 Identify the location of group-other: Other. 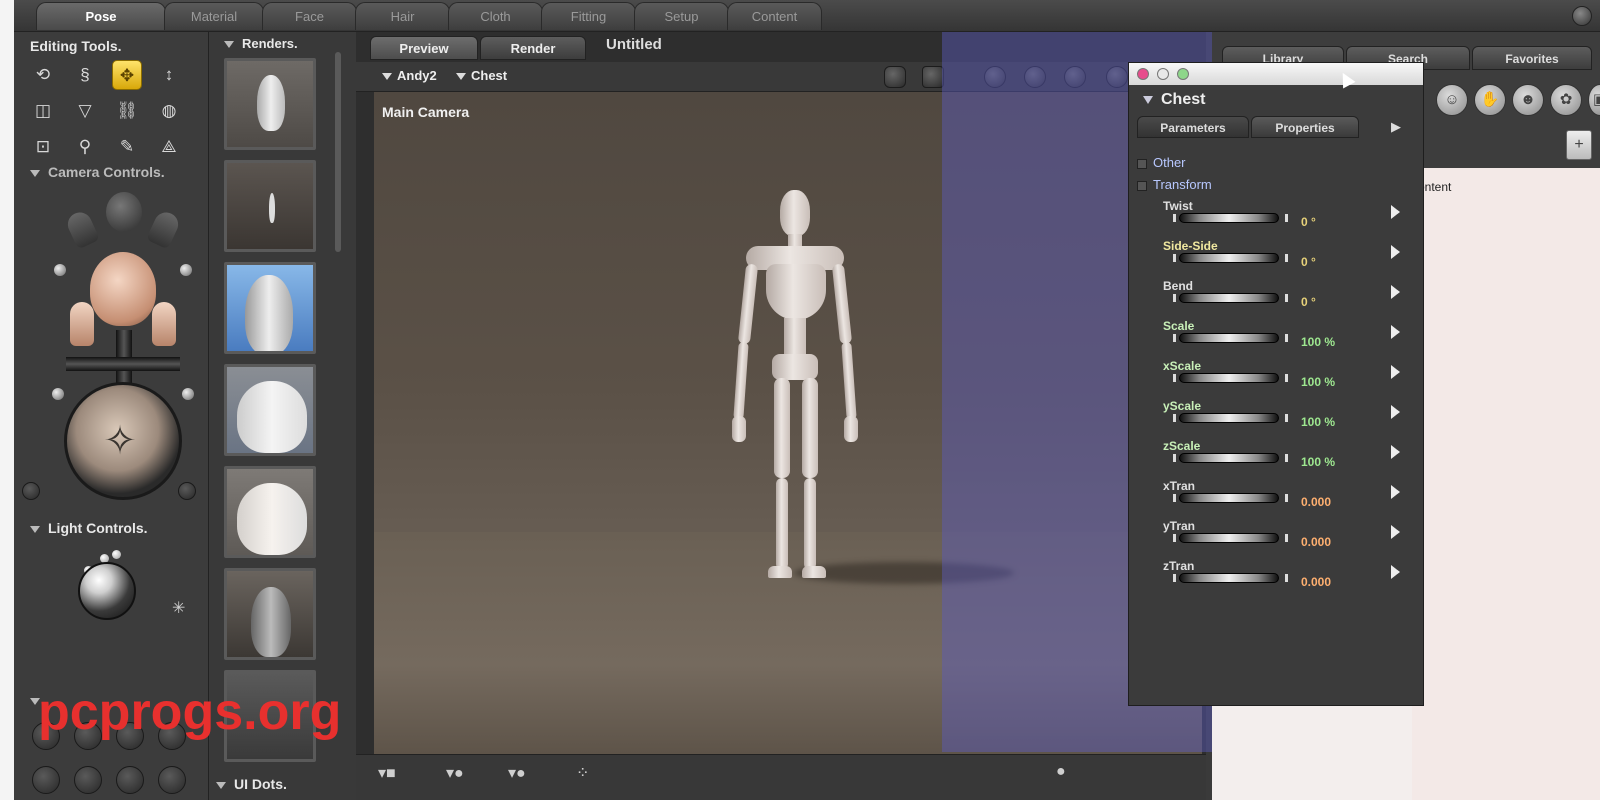
(1161, 162).